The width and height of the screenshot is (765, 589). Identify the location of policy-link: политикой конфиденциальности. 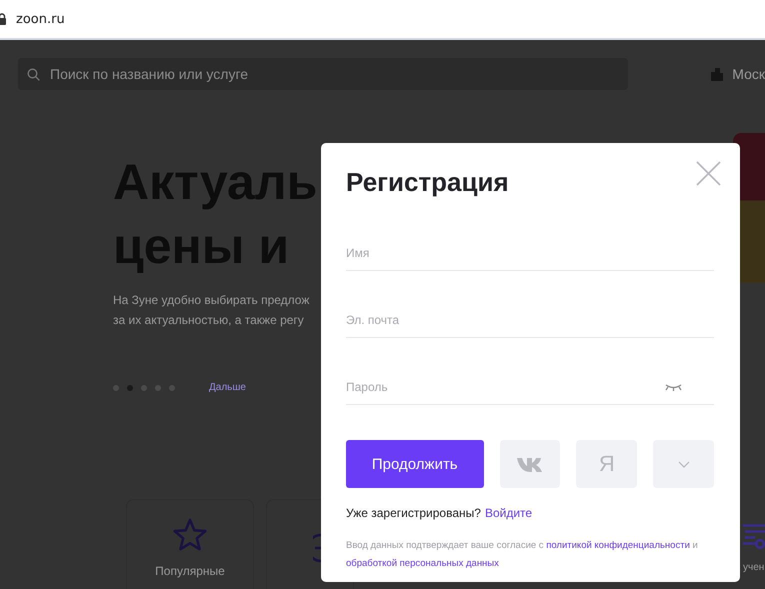
(618, 545).